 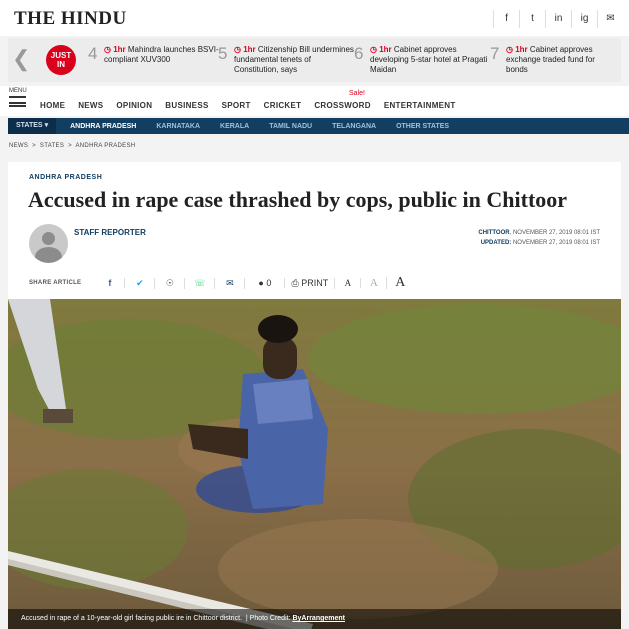 I want to click on print-label: PRINT, so click(x=315, y=282).